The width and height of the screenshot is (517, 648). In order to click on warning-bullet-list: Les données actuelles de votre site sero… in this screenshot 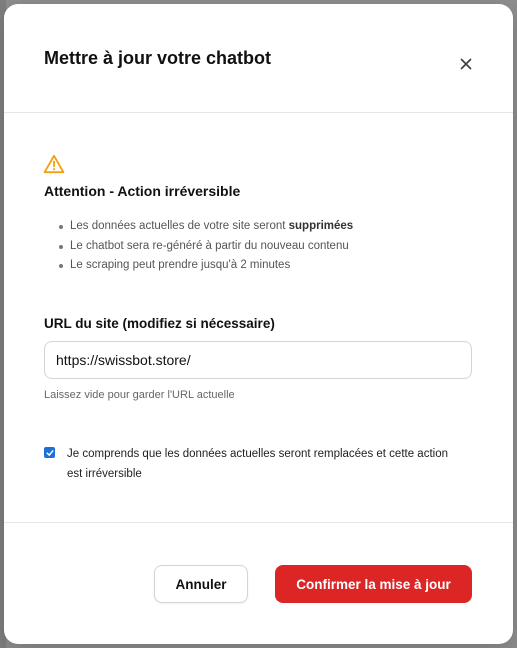, I will do `click(201, 246)`.